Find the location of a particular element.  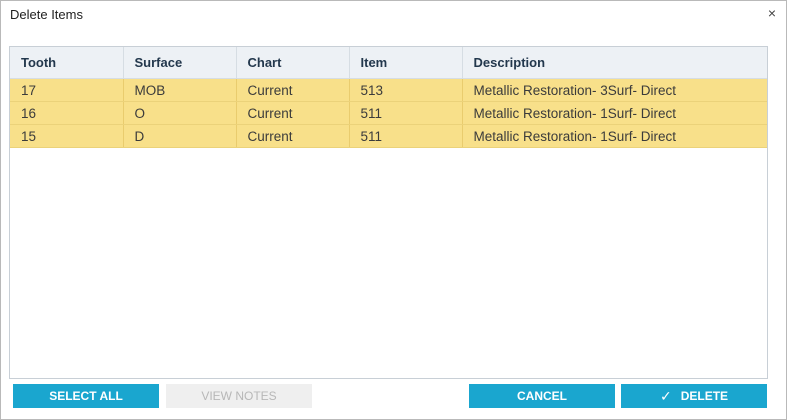

column-header-description: Description is located at coordinates (614, 63).